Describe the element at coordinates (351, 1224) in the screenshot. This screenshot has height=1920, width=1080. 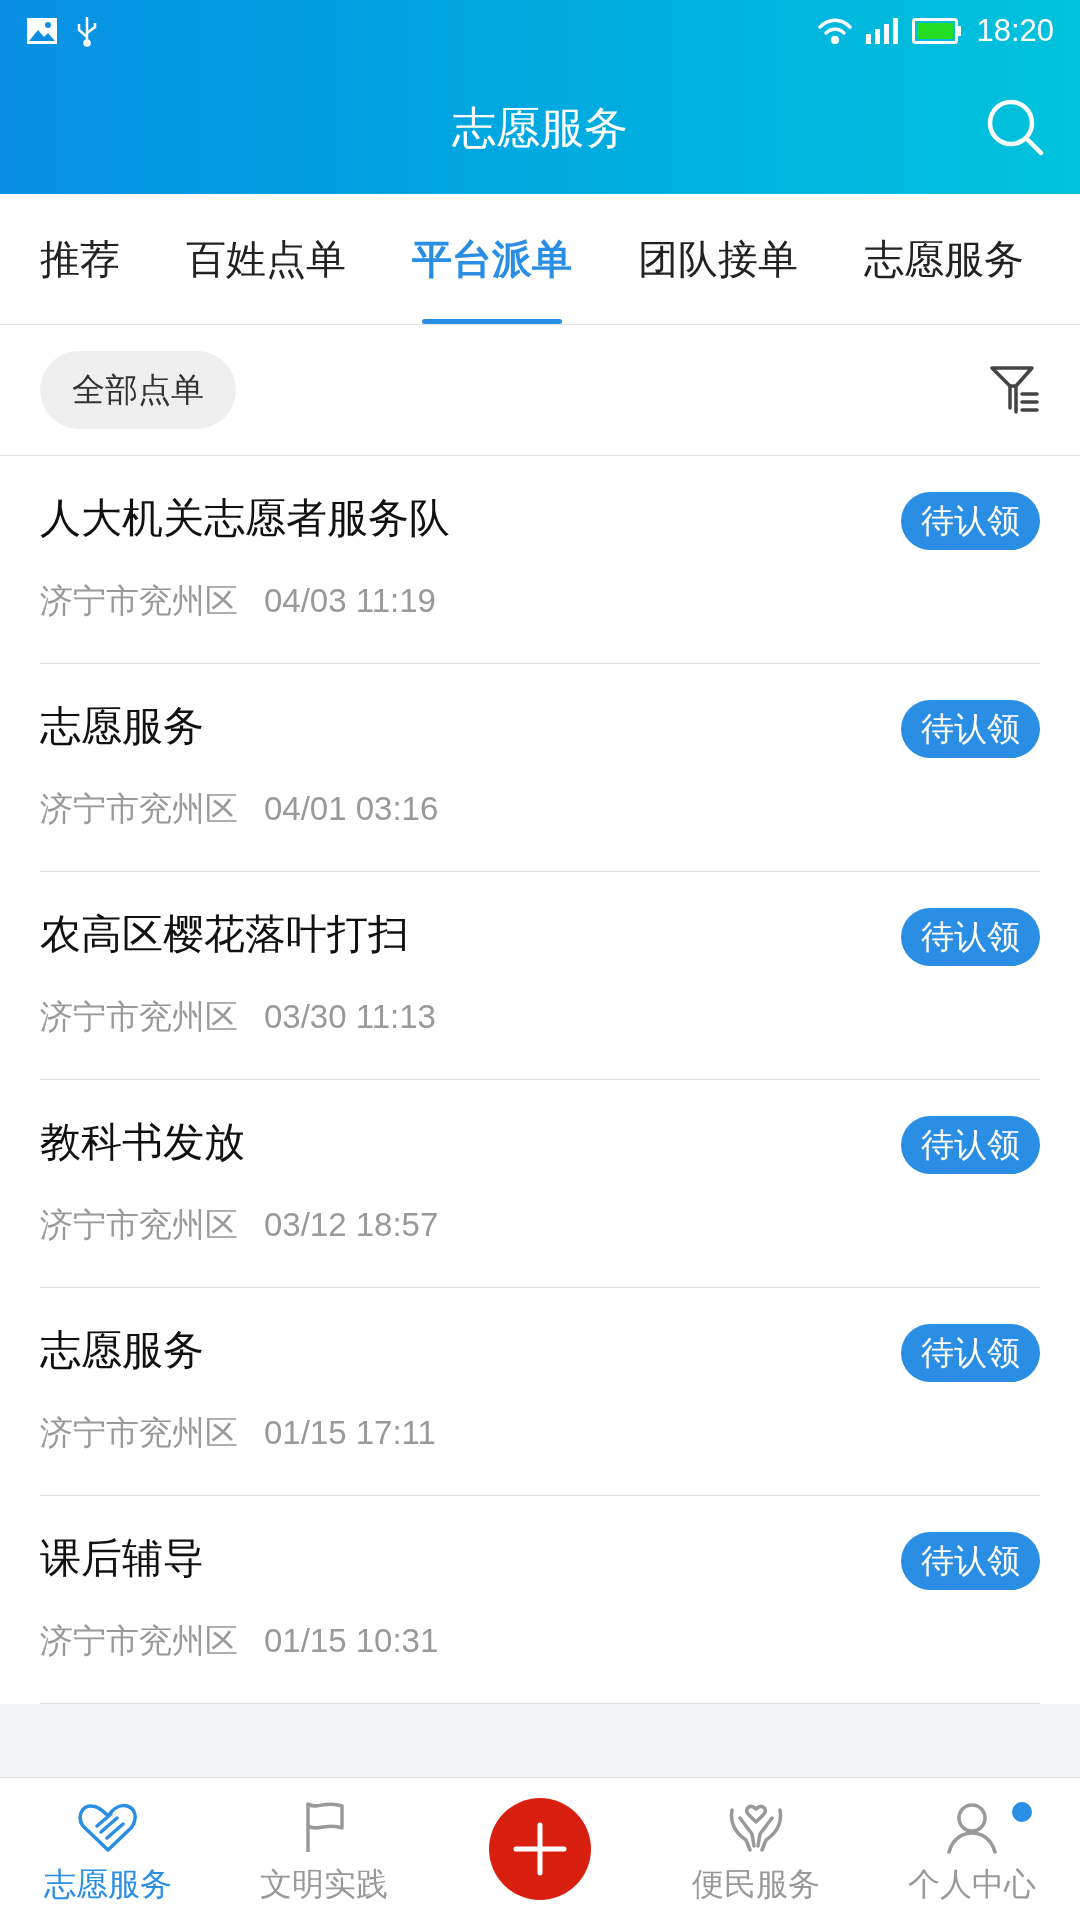
I see `order-time: 03/12 18:57` at that location.